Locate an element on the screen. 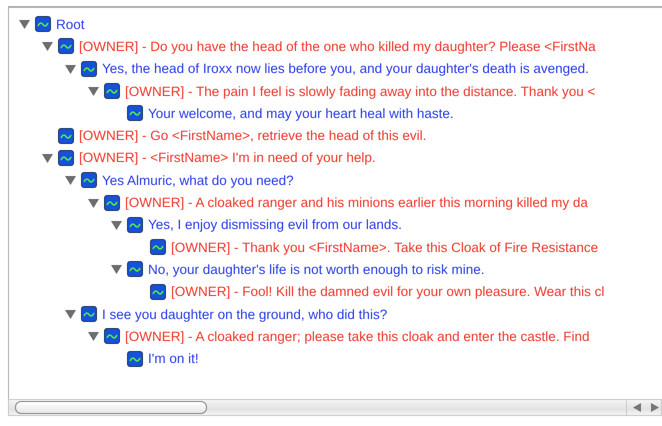 The image size is (662, 426). tree-node-label: [OWNER] - The pain I feel is slowly fading away into the distance. Thank you < is located at coordinates (360, 91).